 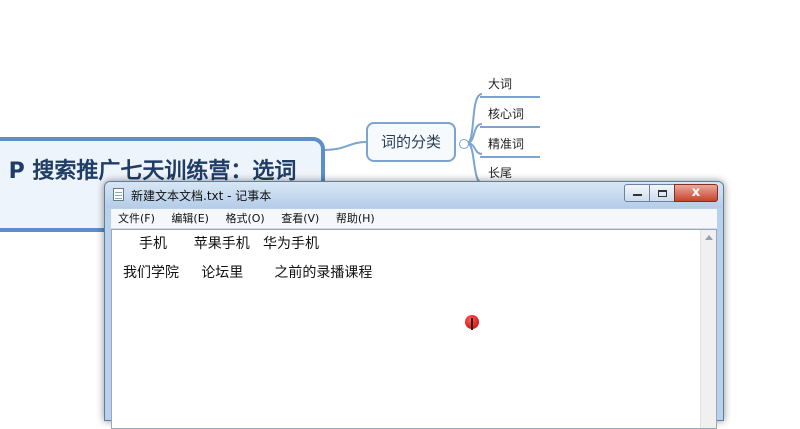 I want to click on window-title: 新建文本文档.txt - 记事本, so click(x=201, y=196).